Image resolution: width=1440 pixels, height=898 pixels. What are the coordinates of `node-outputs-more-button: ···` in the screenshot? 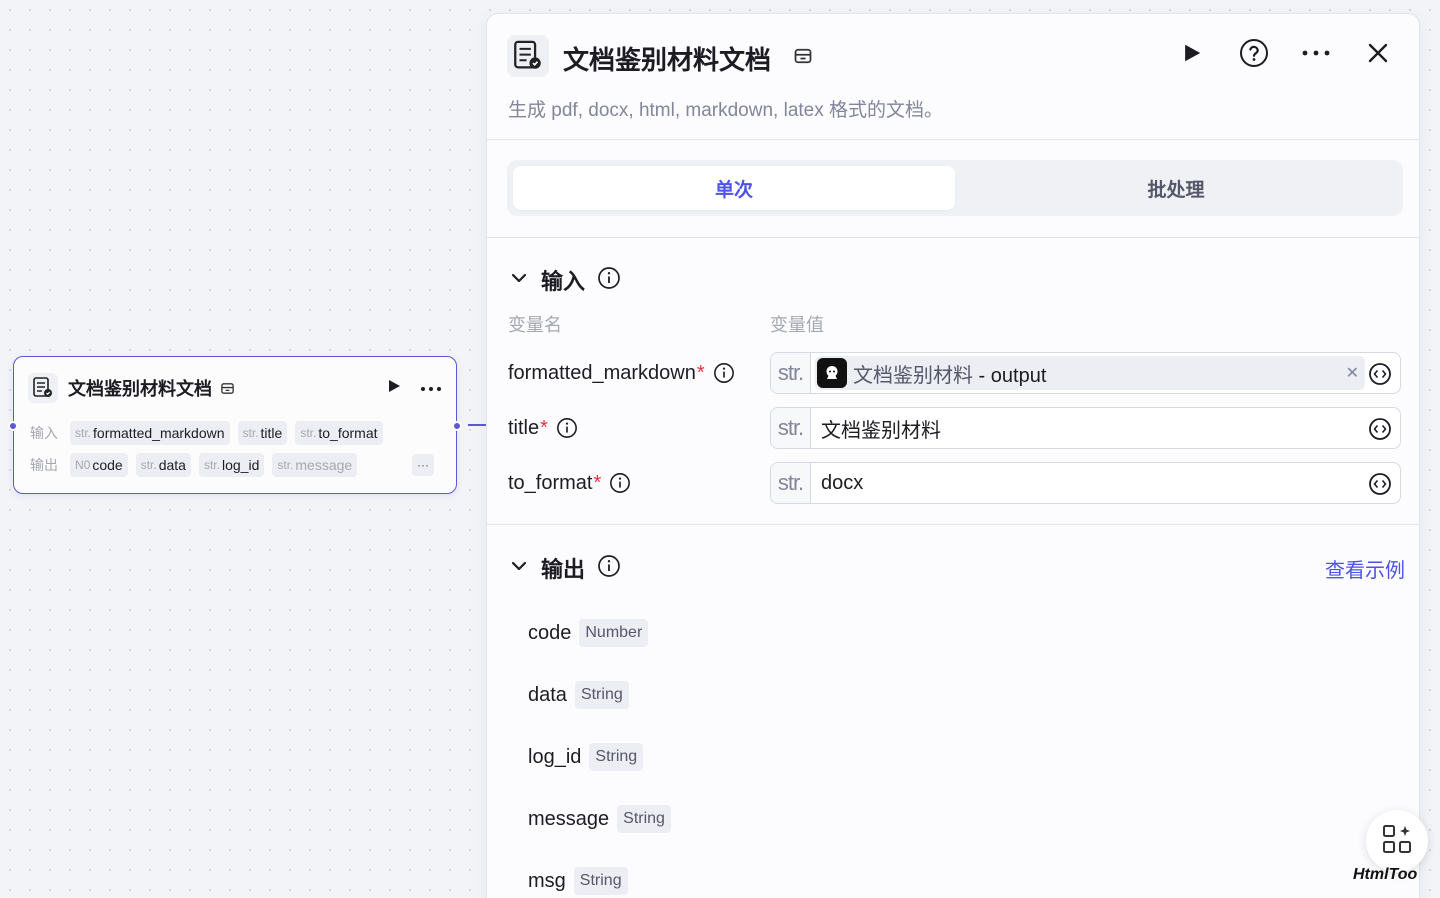 It's located at (423, 465).